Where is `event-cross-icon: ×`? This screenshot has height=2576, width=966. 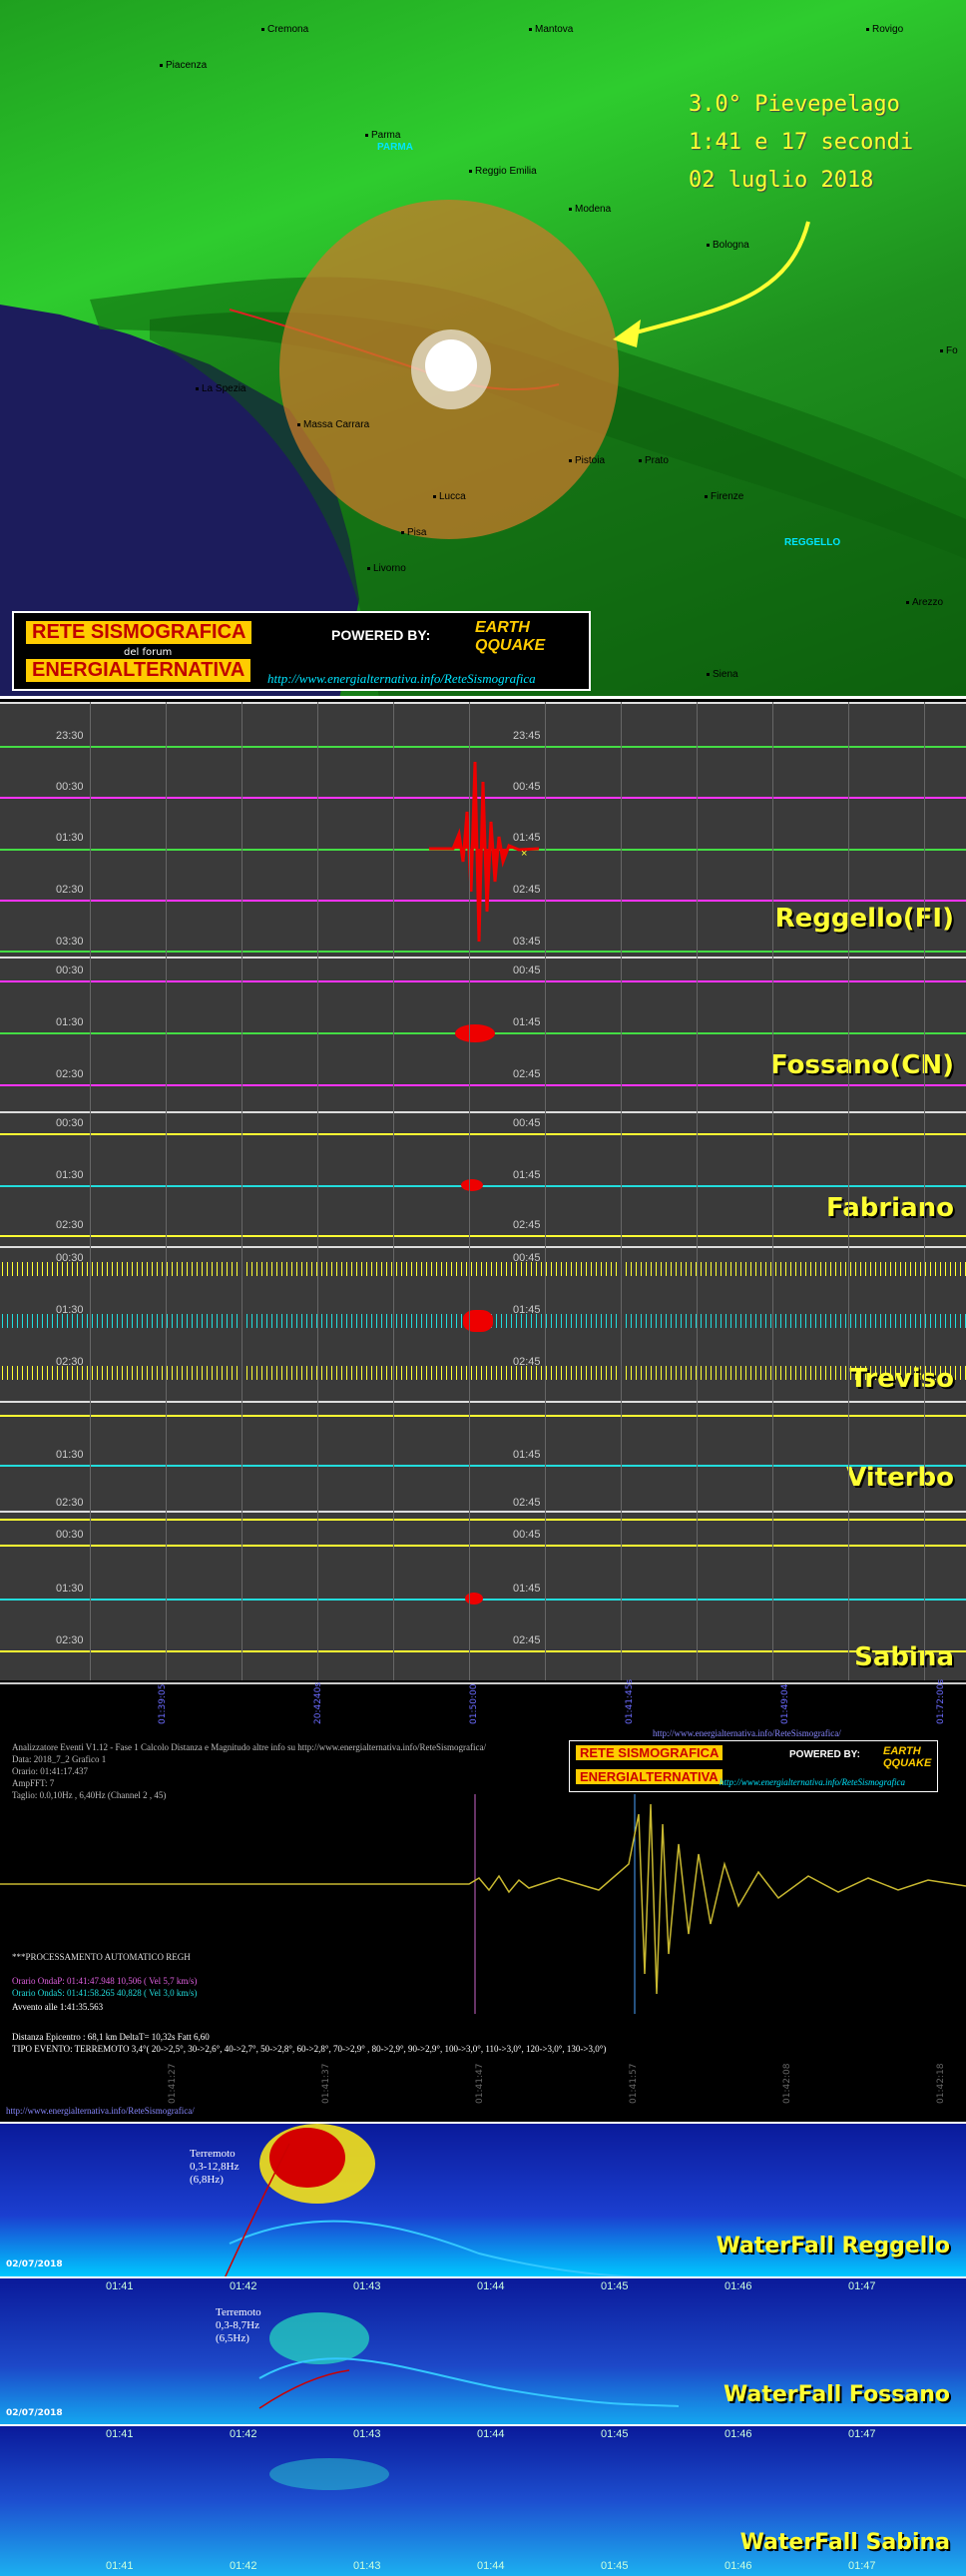 event-cross-icon: × is located at coordinates (524, 854).